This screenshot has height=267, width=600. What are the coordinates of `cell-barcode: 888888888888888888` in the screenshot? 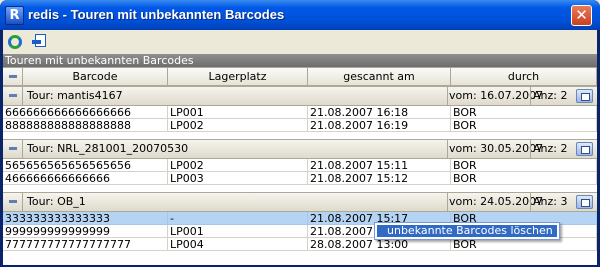 It's located at (85, 125).